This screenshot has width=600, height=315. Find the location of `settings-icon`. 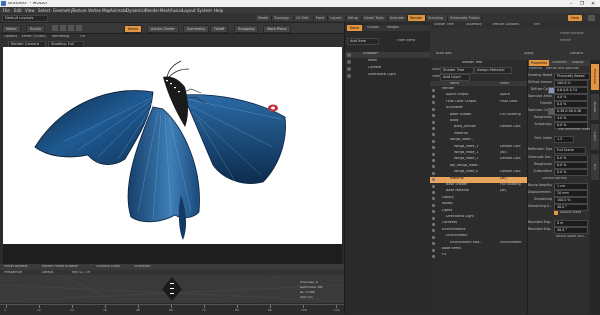

settings-icon is located at coordinates (591, 18).